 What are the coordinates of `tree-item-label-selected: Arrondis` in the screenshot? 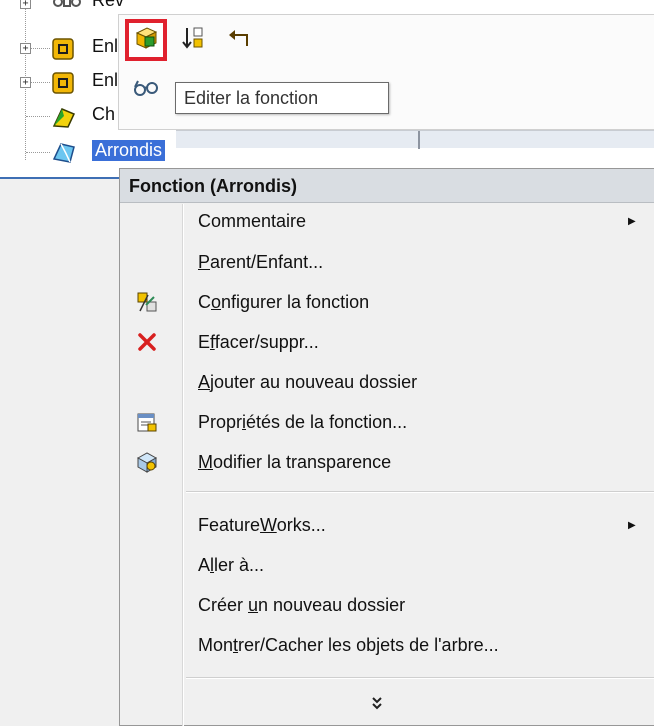 It's located at (129, 150).